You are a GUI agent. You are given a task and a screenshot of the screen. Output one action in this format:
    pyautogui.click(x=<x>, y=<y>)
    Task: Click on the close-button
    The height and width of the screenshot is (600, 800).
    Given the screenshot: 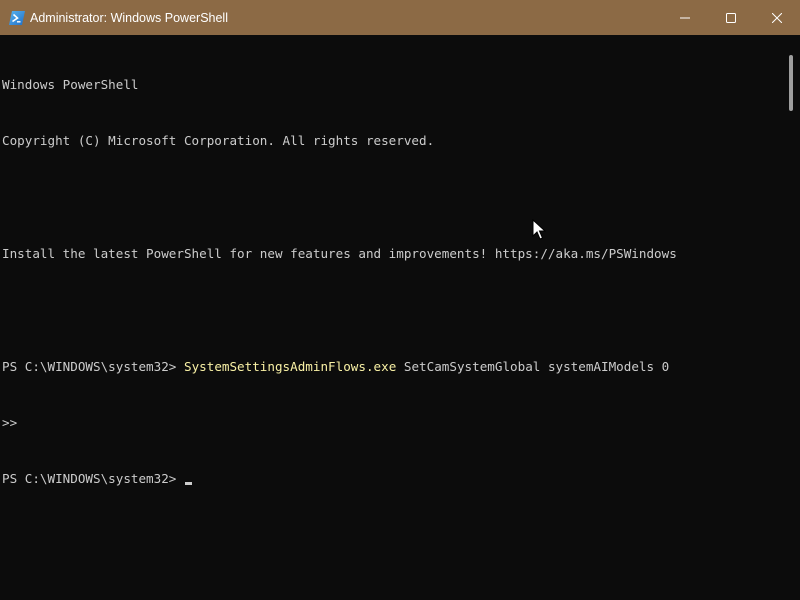 What is the action you would take?
    pyautogui.click(x=777, y=17)
    